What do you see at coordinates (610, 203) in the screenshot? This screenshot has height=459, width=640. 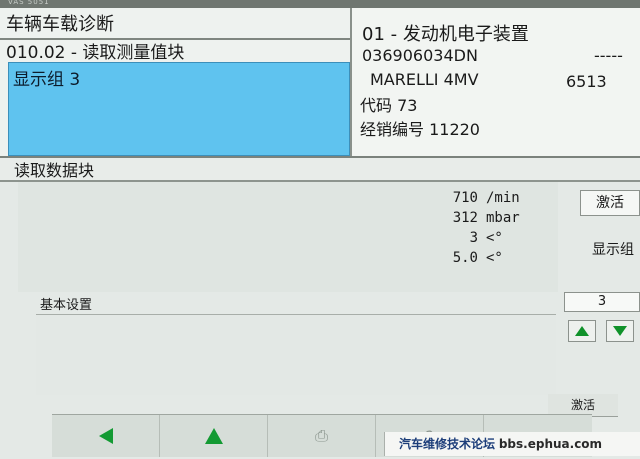 I see `activate-button: 激活` at bounding box center [610, 203].